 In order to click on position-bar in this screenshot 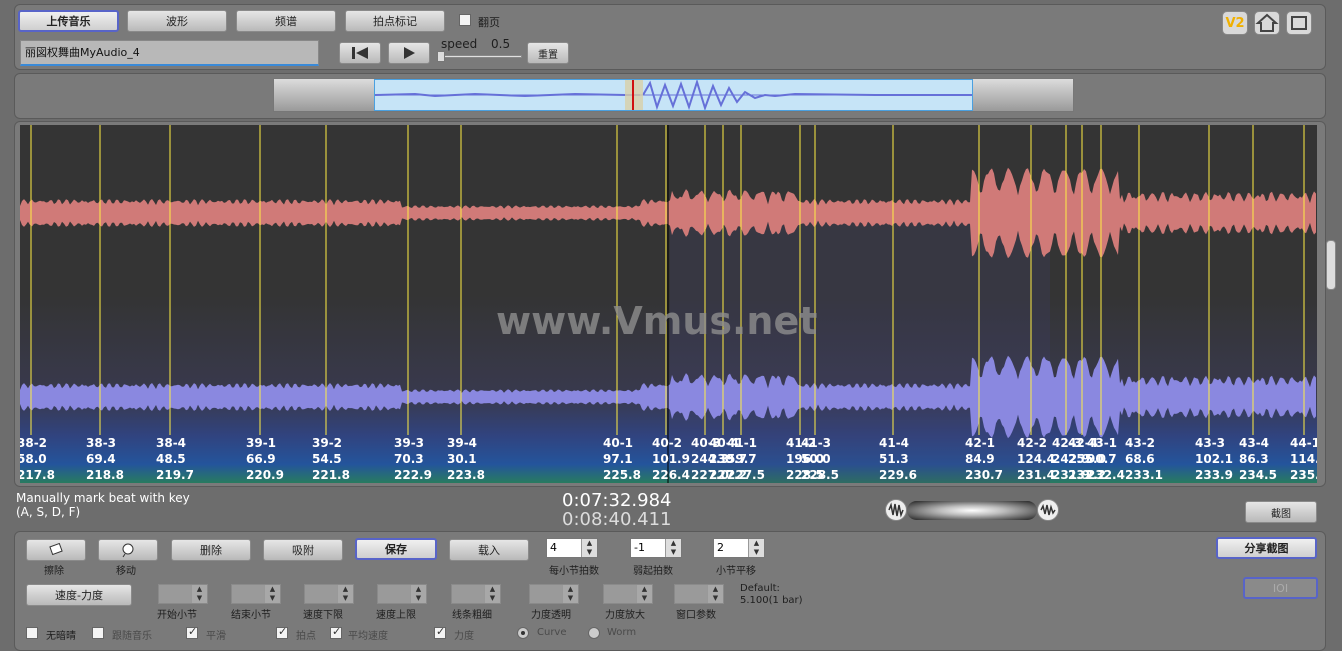, I will do `click(972, 510)`.